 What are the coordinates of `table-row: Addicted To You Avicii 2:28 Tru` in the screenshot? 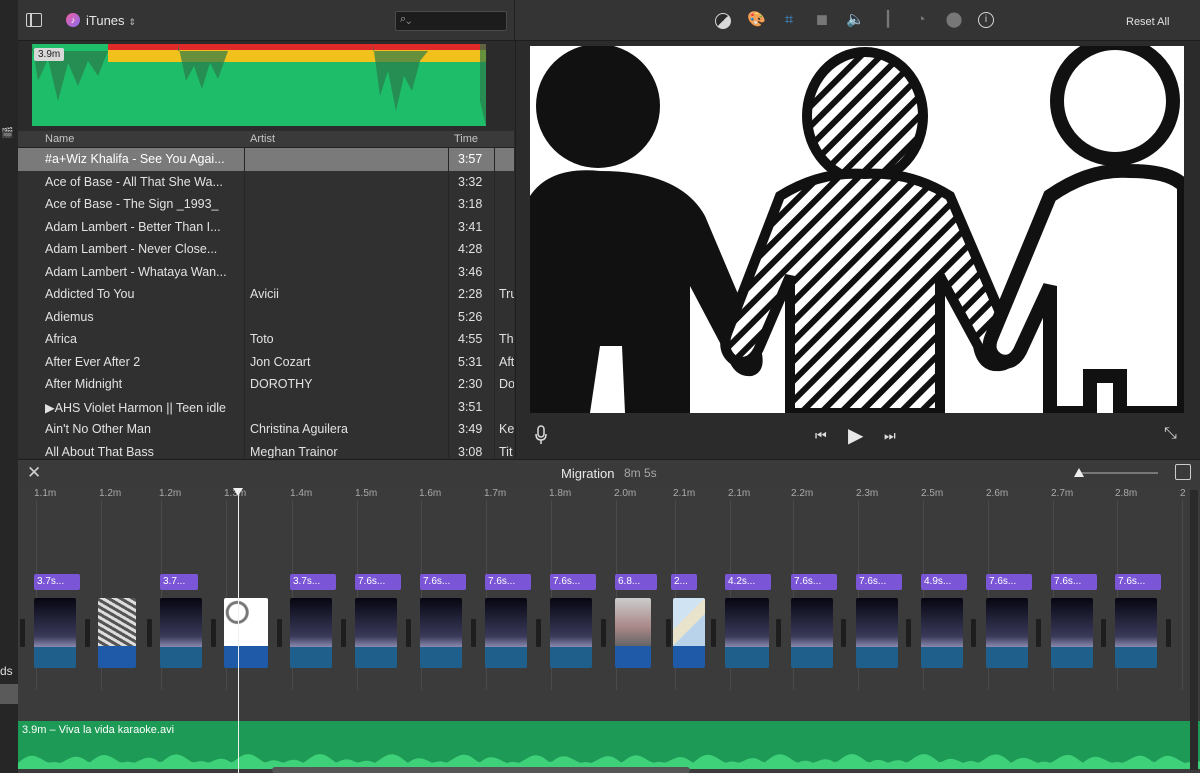 It's located at (266, 294).